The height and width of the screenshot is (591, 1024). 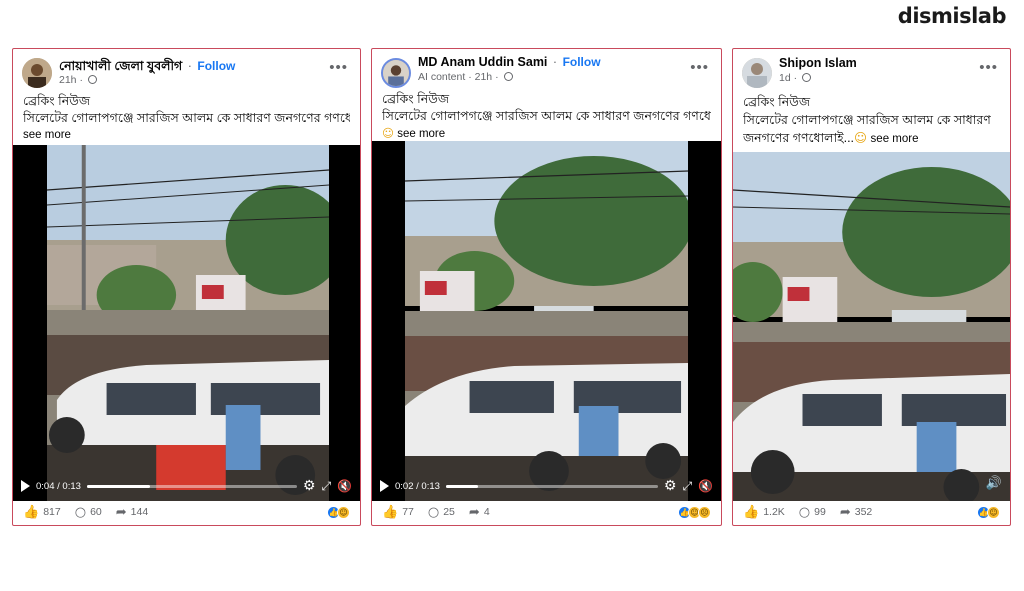 I want to click on author-name: MD Anam Uddin Sami, so click(x=482, y=62).